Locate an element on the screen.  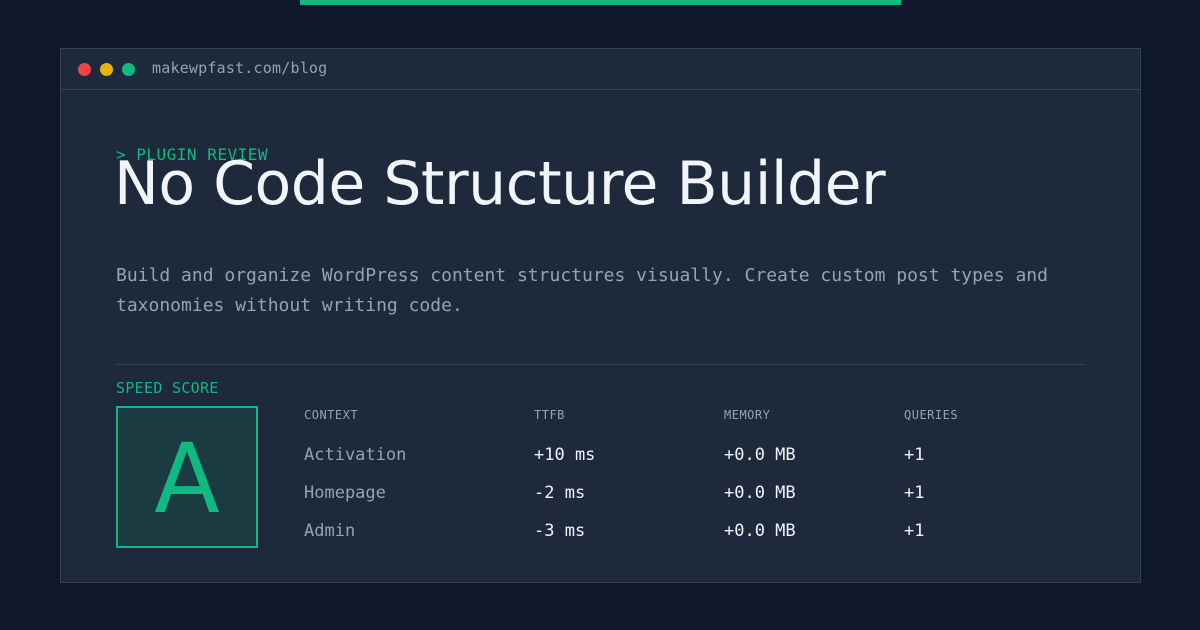
address-url: makewpfast.com/blog is located at coordinates (240, 68).